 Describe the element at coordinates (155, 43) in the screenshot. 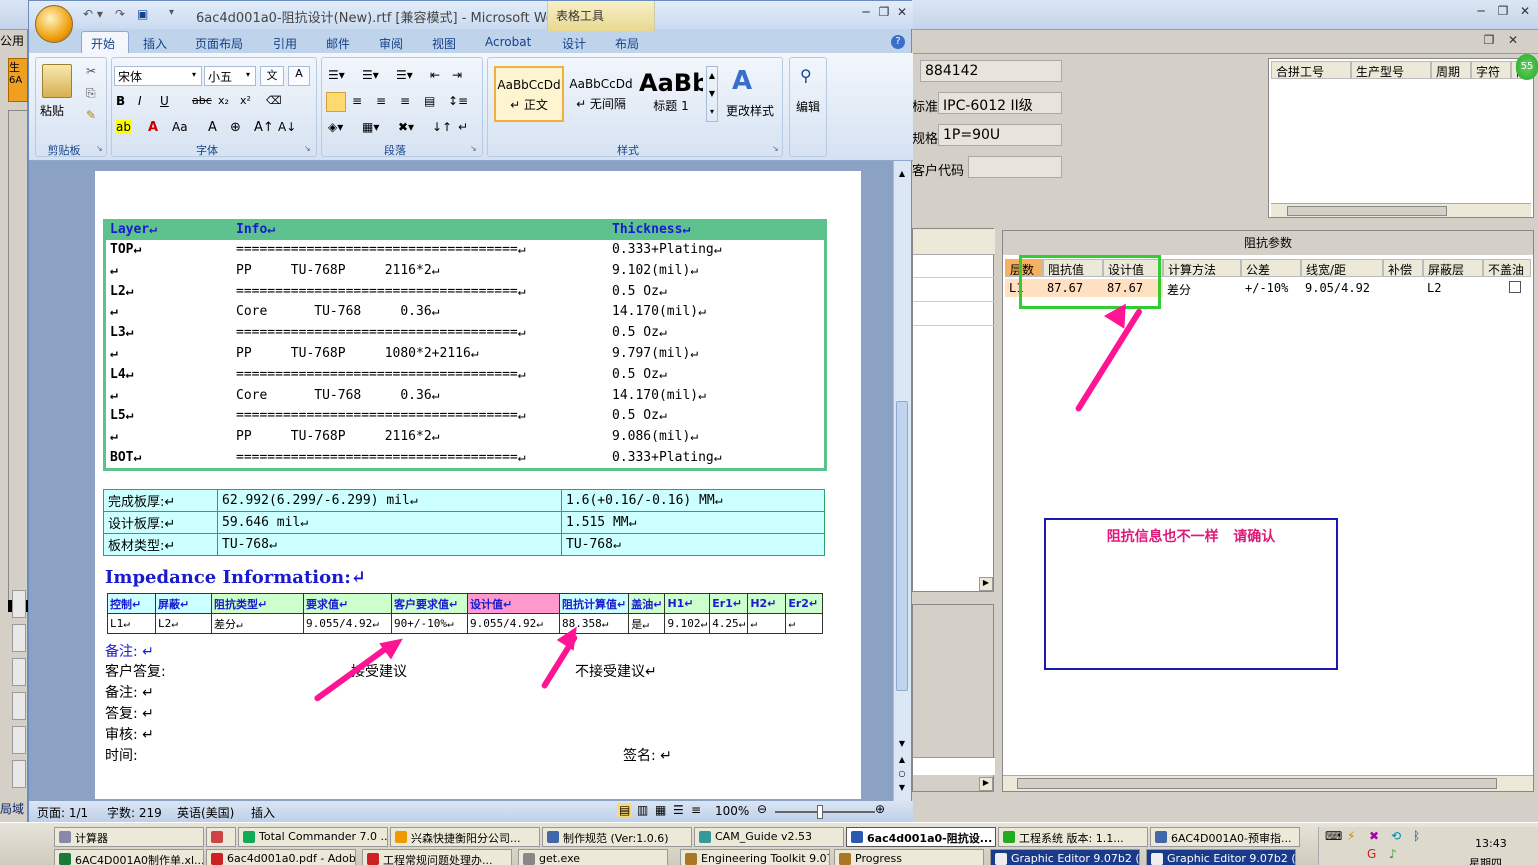

I see `tab-insert: 插入` at that location.